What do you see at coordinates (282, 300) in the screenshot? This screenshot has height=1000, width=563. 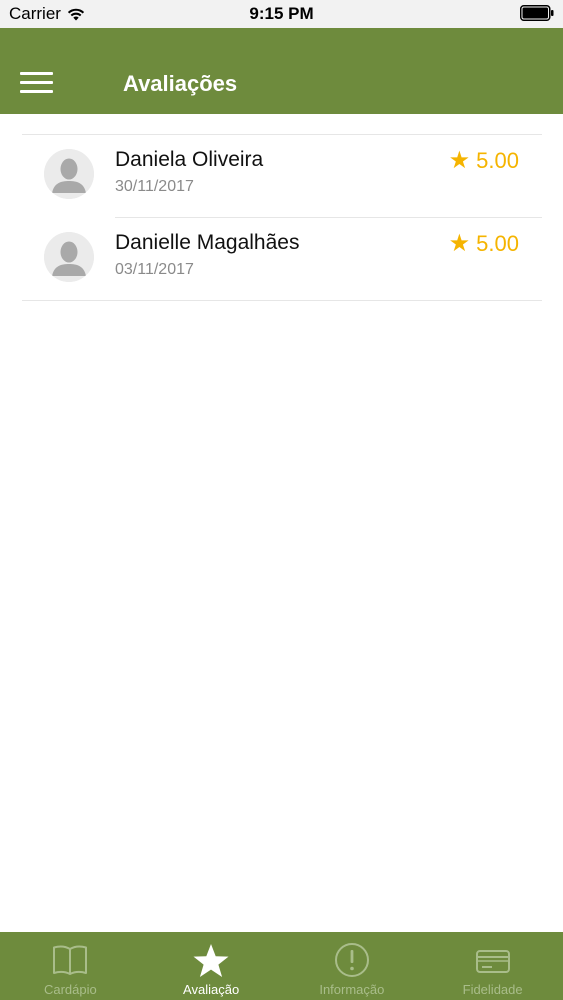 I see `divider` at bounding box center [282, 300].